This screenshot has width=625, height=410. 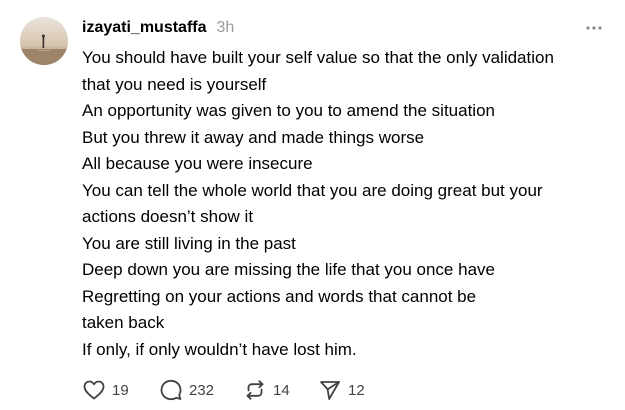 I want to click on reply-button: 232, so click(x=186, y=390).